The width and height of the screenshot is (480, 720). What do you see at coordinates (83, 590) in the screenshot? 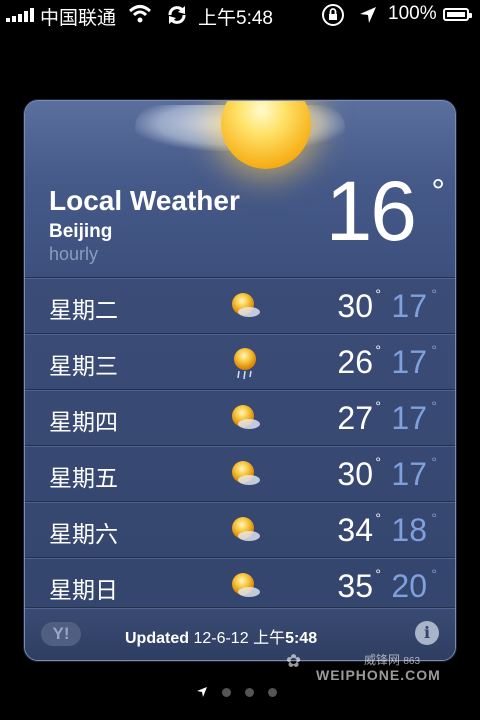
I see `forecast-day: 星期日` at bounding box center [83, 590].